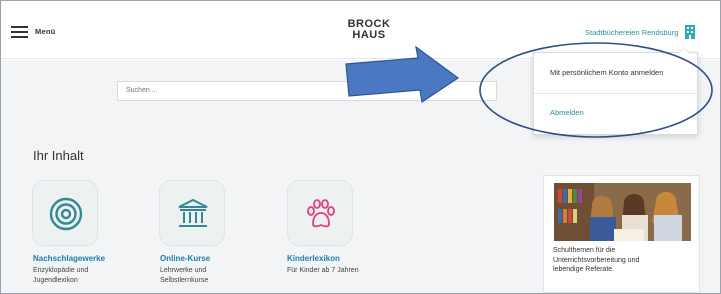 Image resolution: width=721 pixels, height=294 pixels. What do you see at coordinates (584, 269) in the screenshot?
I see `side-text-line: lebendige Referate.` at bounding box center [584, 269].